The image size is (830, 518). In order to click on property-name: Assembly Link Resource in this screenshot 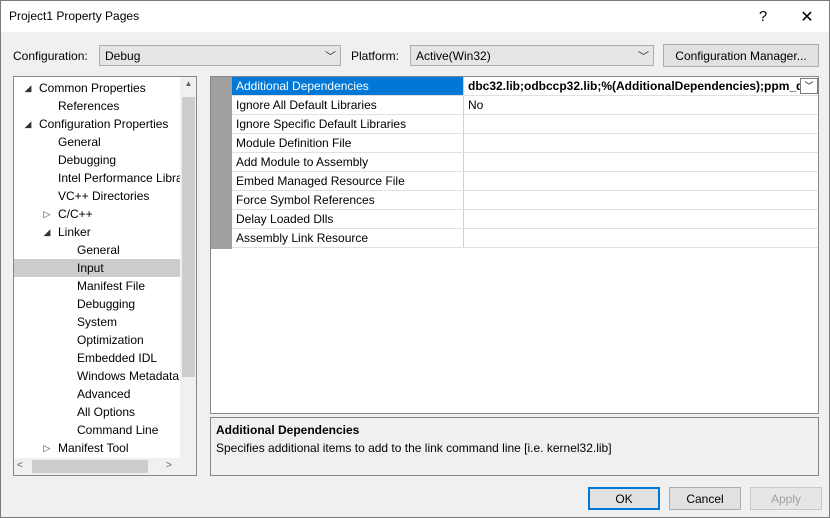, I will do `click(348, 238)`.